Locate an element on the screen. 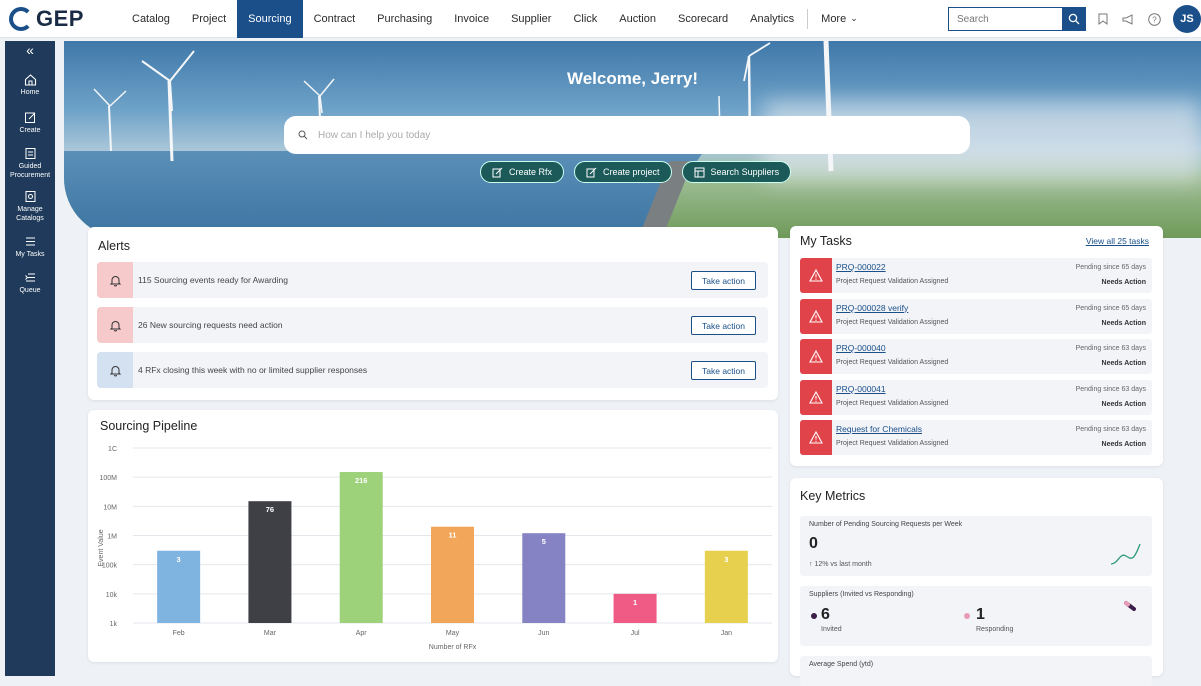 This screenshot has width=1201, height=686. manage-catalogs-icon is located at coordinates (30, 196).